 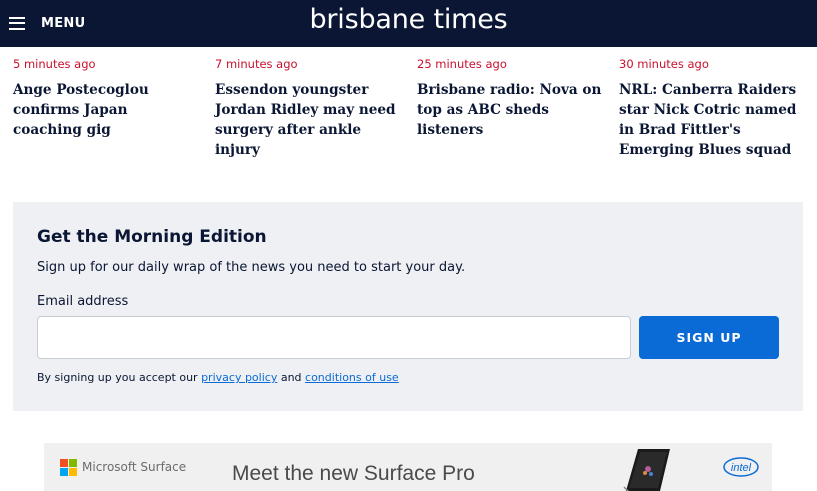 I want to click on microsoft-logo-icon, so click(x=68, y=467).